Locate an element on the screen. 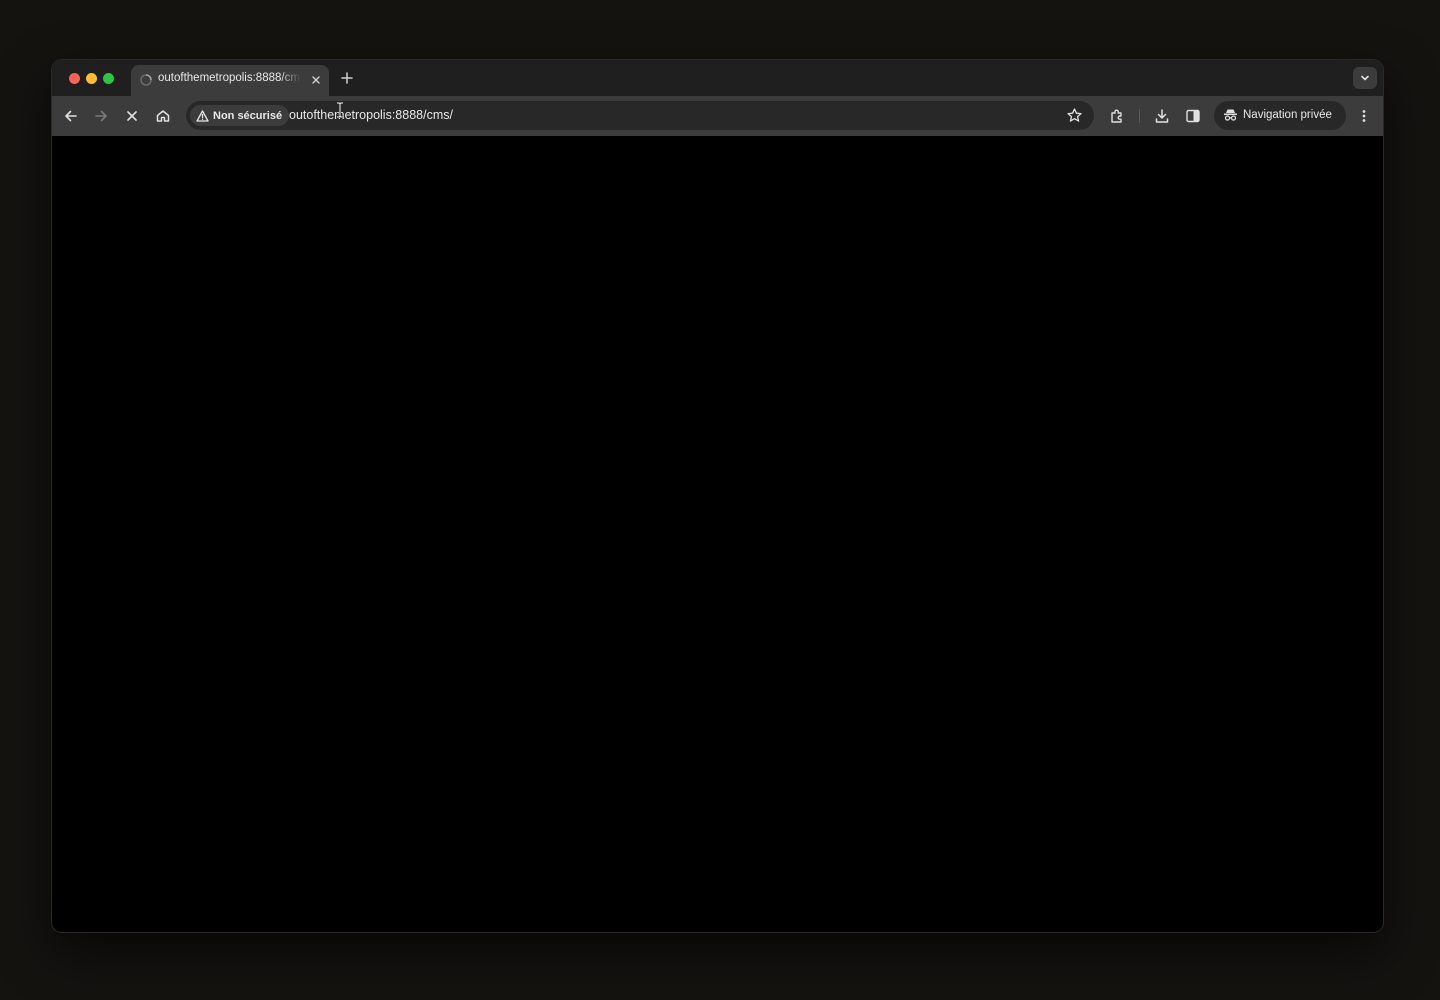 This screenshot has width=1440, height=1000. side-panel-icon is located at coordinates (1193, 116).